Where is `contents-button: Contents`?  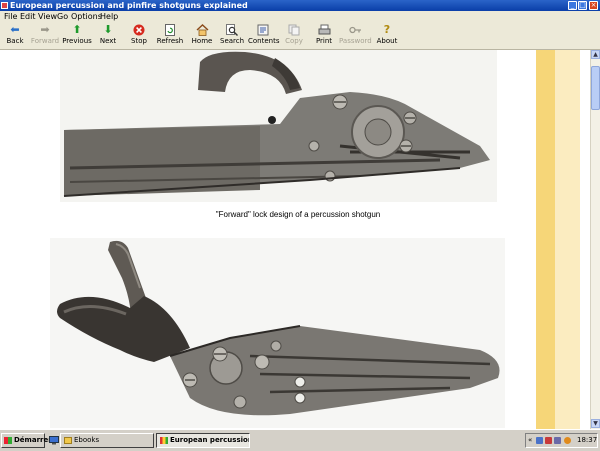 contents-button: Contents is located at coordinates (264, 35).